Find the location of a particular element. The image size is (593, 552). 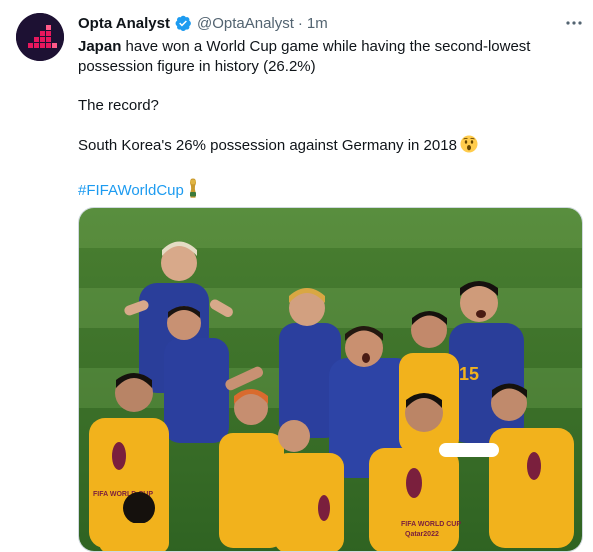

tweet-line: The record? is located at coordinates (118, 105).